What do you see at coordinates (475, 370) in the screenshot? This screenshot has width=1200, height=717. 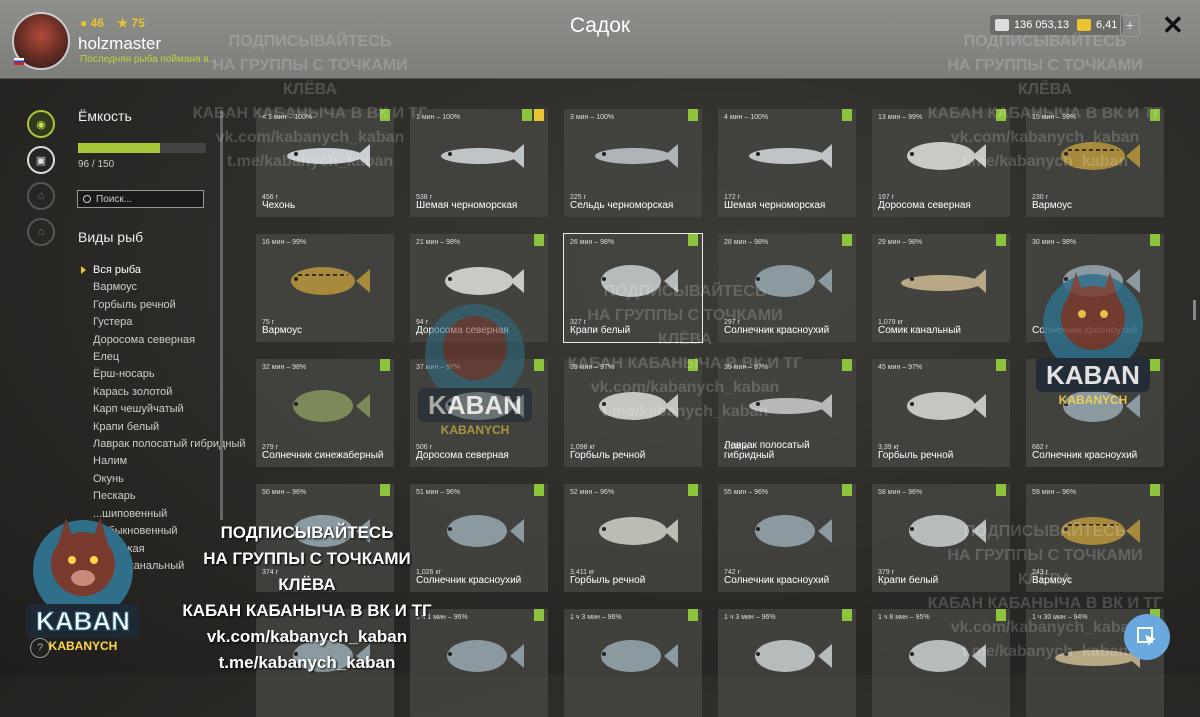 I see `kaban-logo-3: KABAN KABANYCH` at bounding box center [475, 370].